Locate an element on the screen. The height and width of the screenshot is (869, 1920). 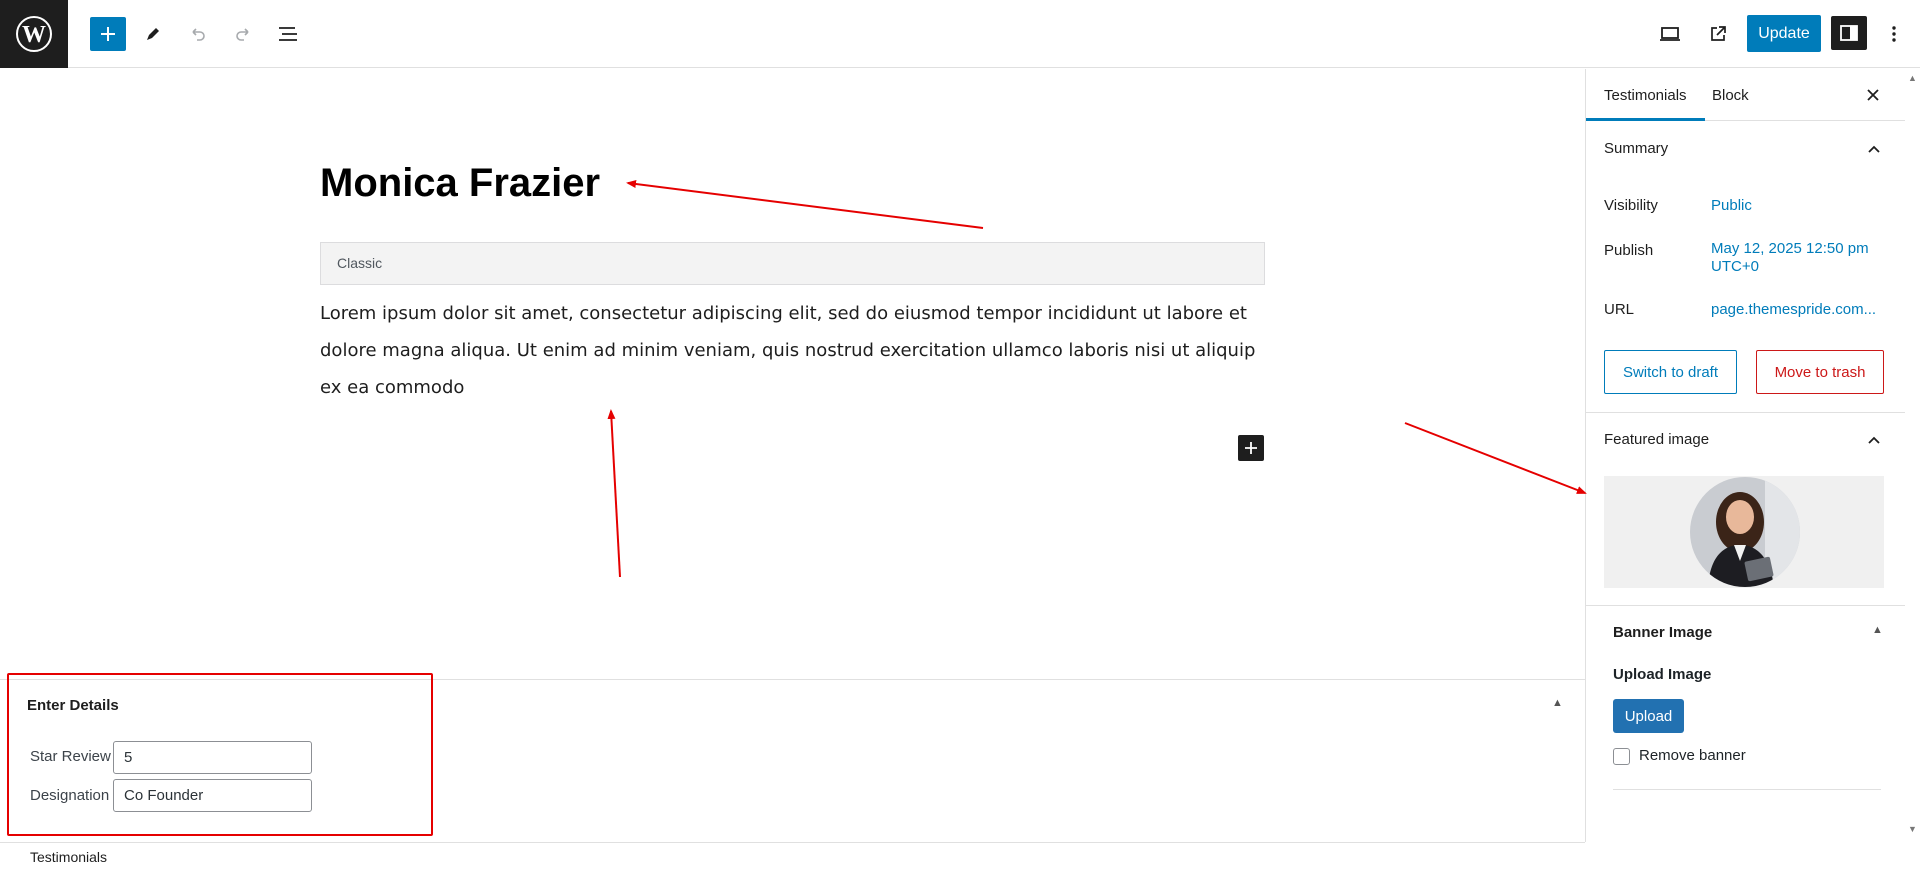
editor-footer: Testimonials is located at coordinates (792, 855).